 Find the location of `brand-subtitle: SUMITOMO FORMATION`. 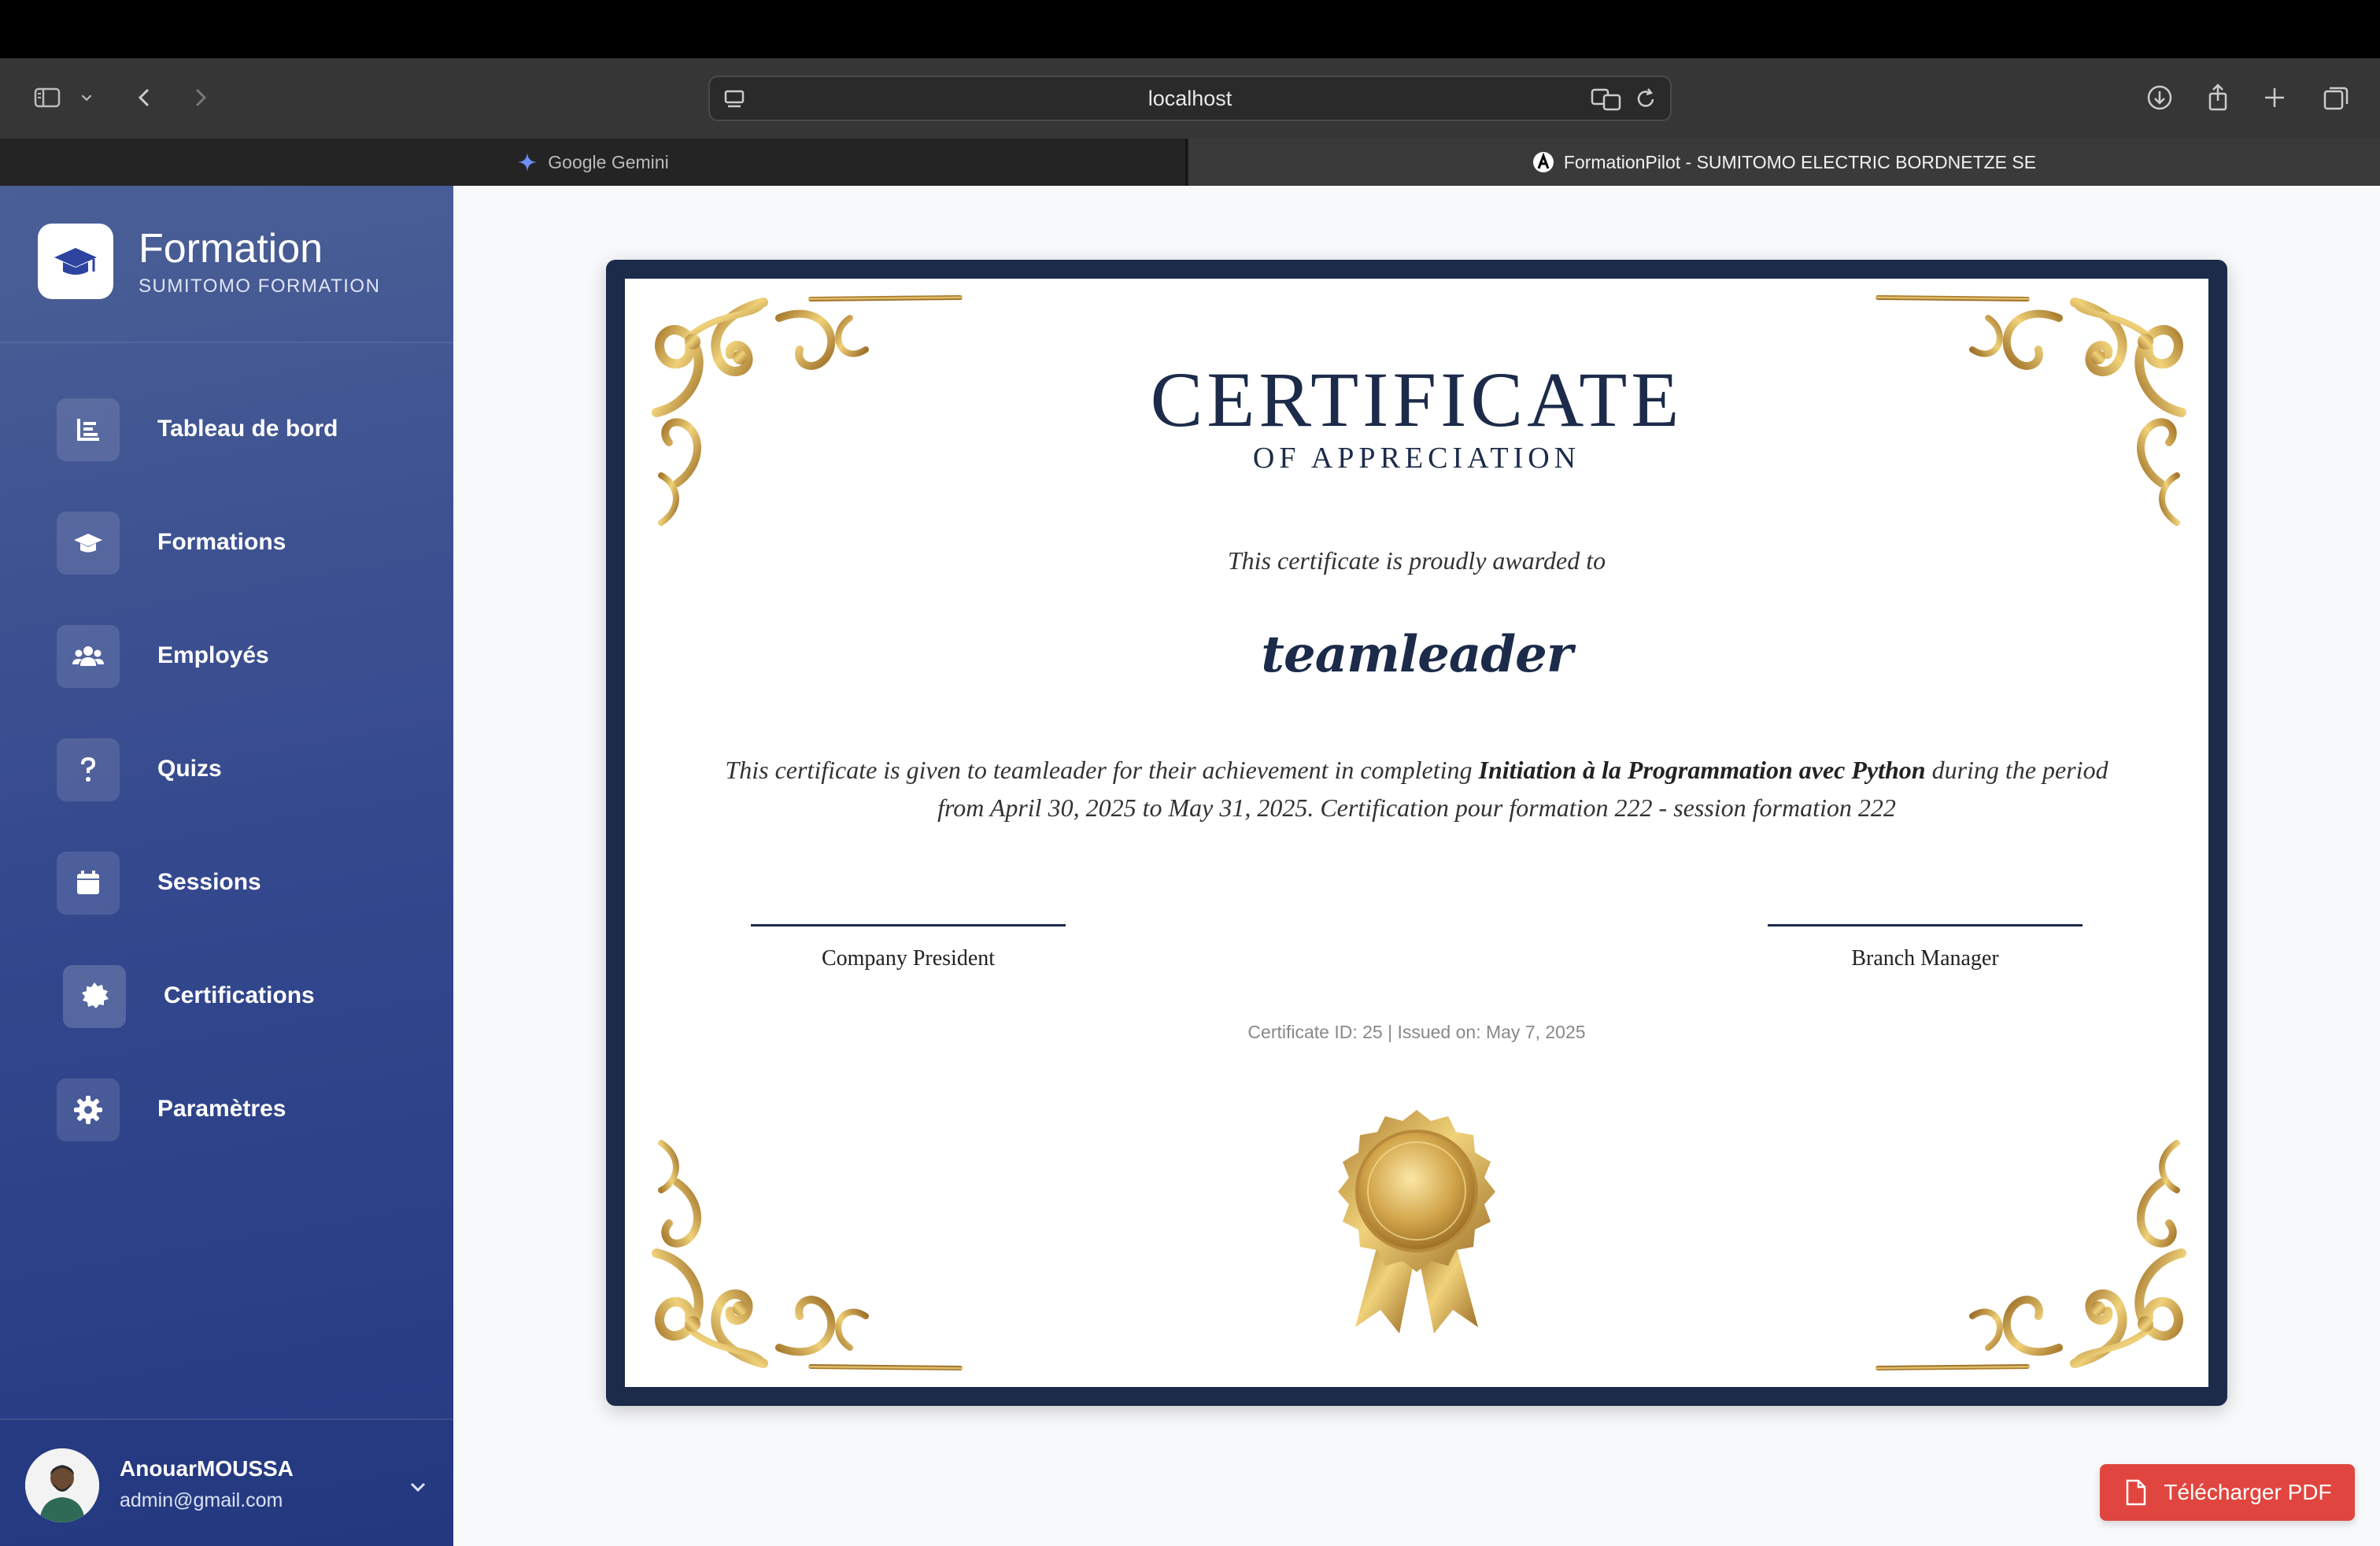

brand-subtitle: SUMITOMO FORMATION is located at coordinates (260, 286).